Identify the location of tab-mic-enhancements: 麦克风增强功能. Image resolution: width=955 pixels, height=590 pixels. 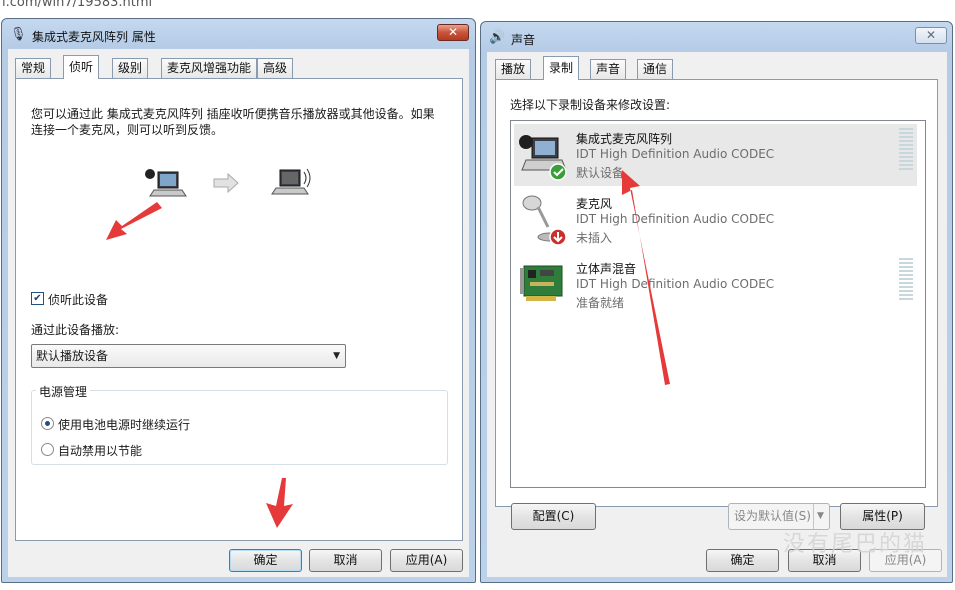
(209, 68).